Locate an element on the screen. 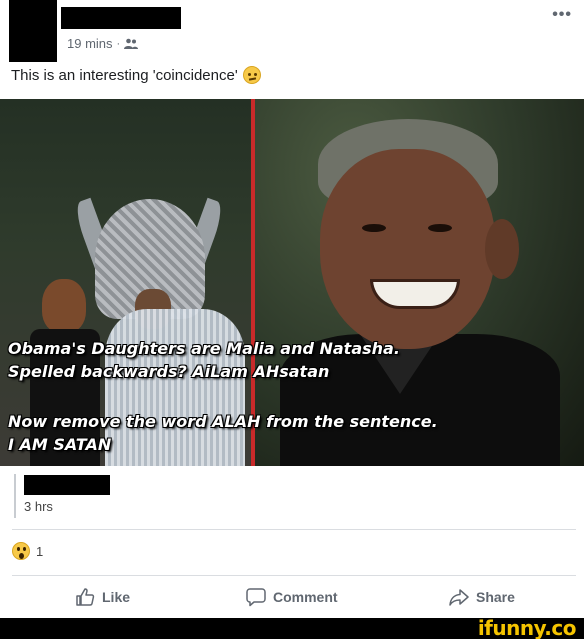 This screenshot has height=639, width=584. meme-caption-line-1: Obama's Daughters are Malia and Natasha. is located at coordinates (204, 348).